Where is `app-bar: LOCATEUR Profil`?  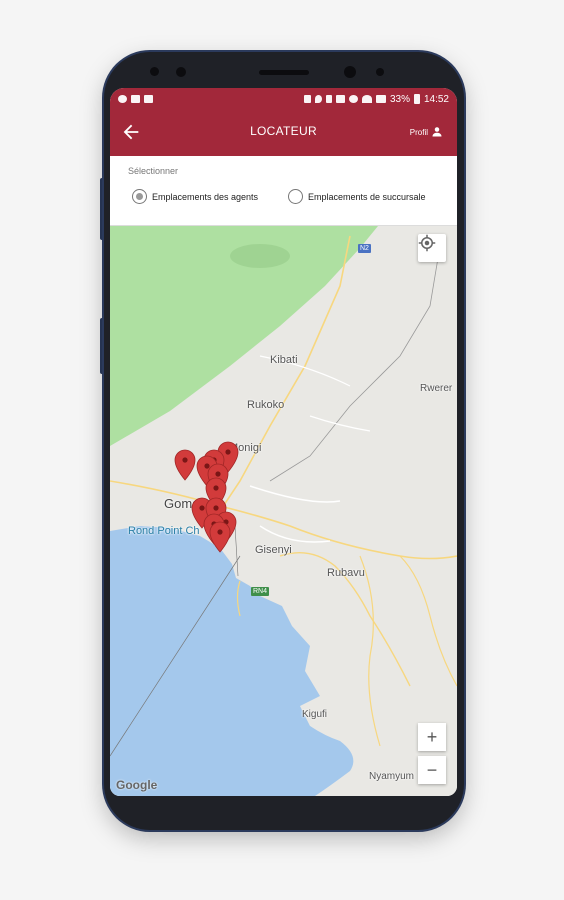
app-bar: LOCATEUR Profil is located at coordinates (283, 133).